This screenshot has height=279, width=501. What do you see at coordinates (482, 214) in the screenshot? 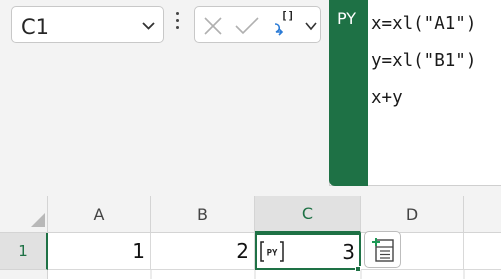
I see `column-header-e` at bounding box center [482, 214].